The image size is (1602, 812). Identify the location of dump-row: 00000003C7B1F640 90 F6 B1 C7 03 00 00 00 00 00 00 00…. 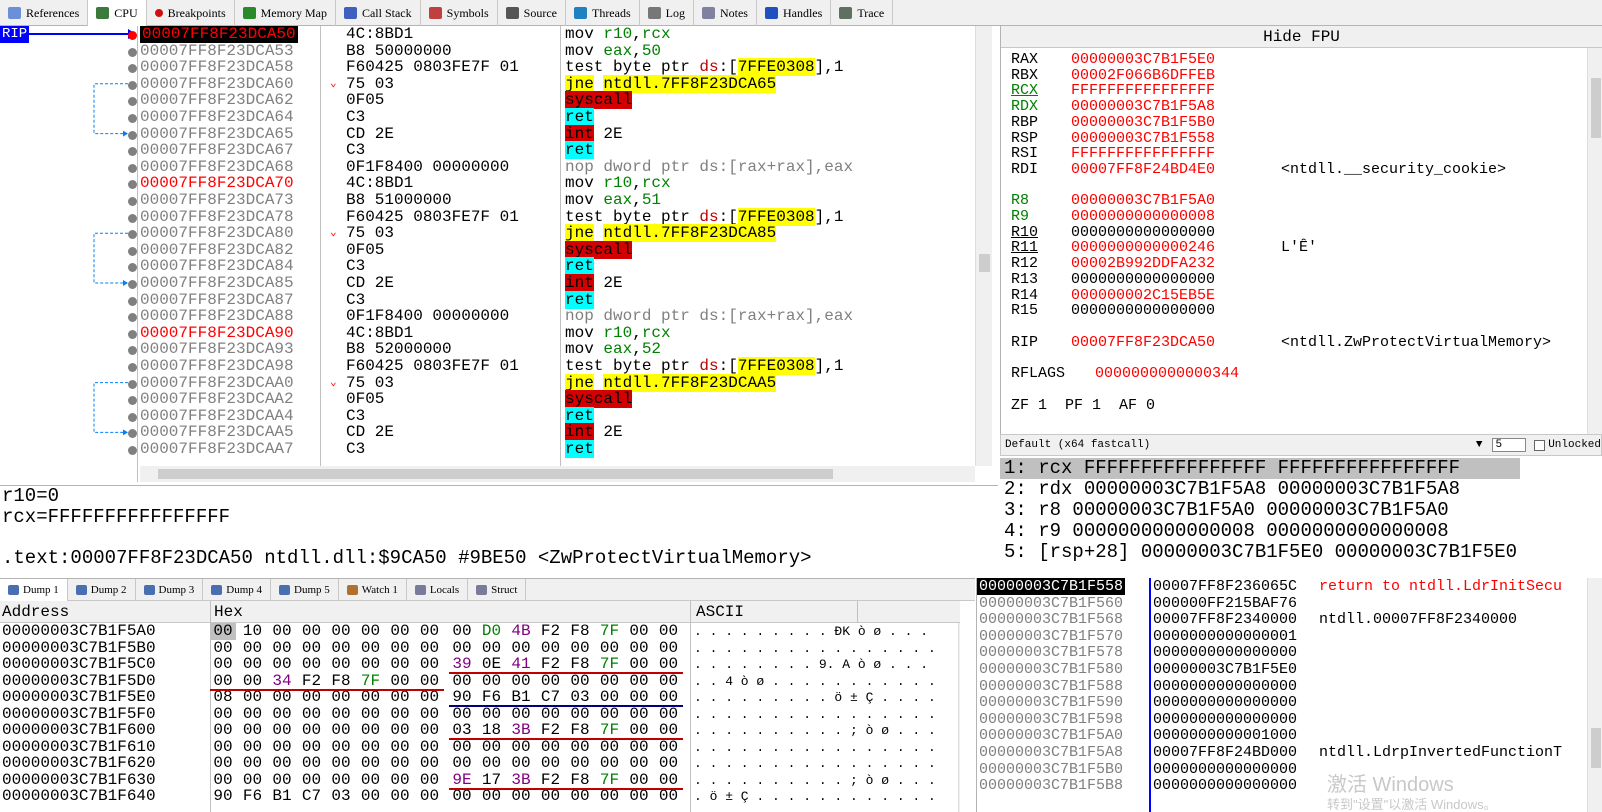
(479, 796).